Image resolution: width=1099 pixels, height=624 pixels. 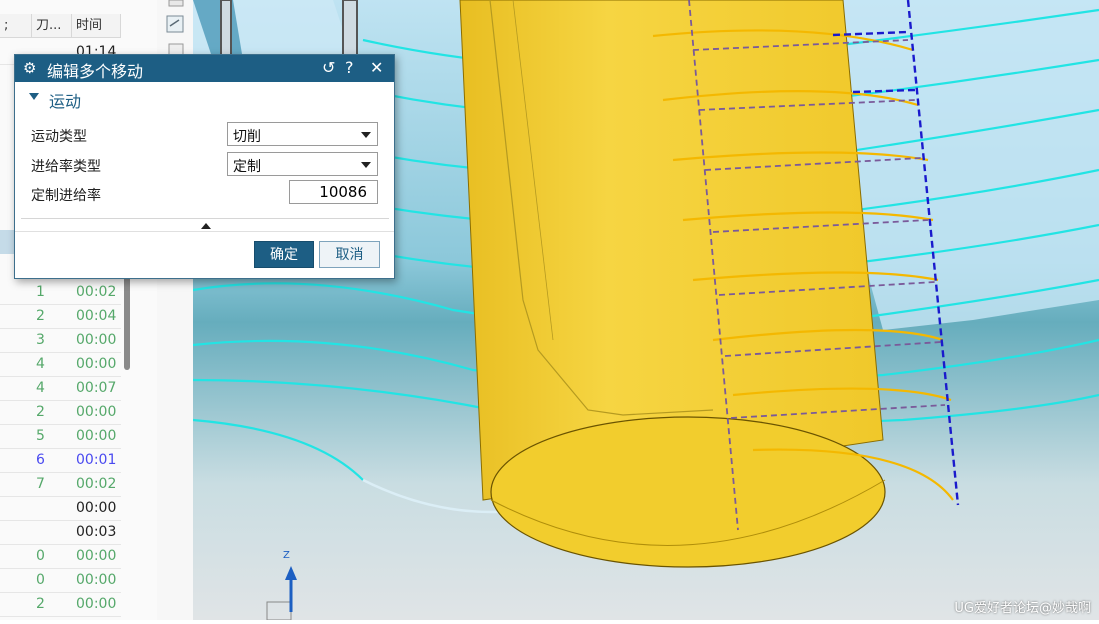 I want to click on table-row: 00:00, so click(x=60, y=508).